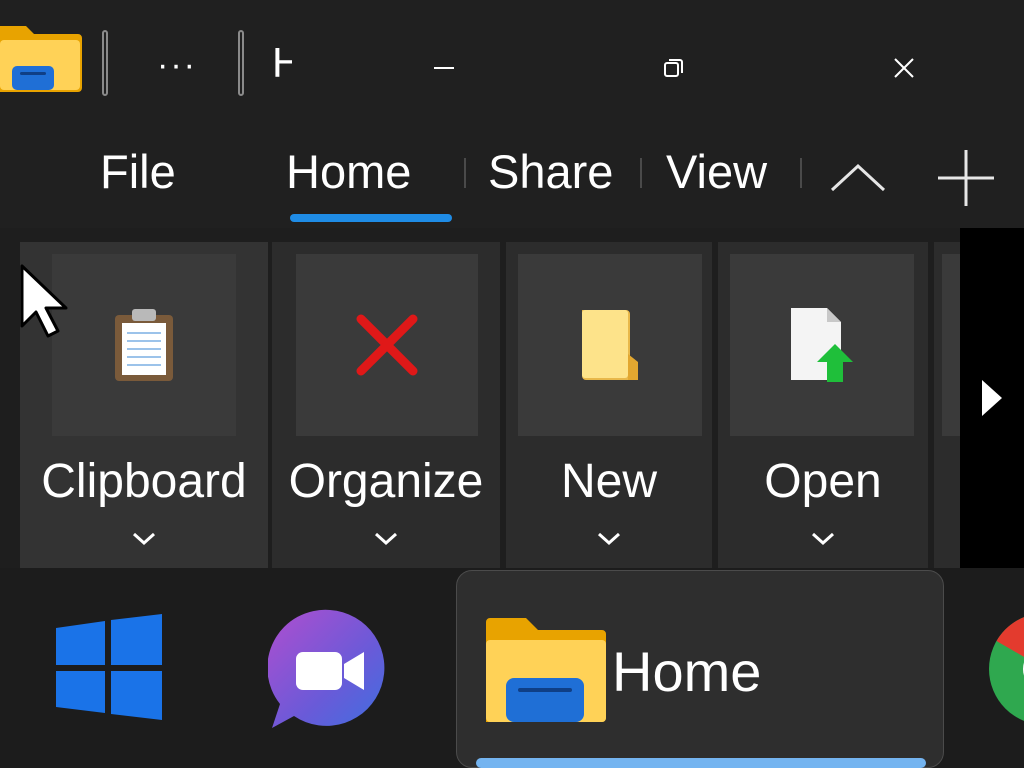  I want to click on tab-share: Share, so click(550, 172).